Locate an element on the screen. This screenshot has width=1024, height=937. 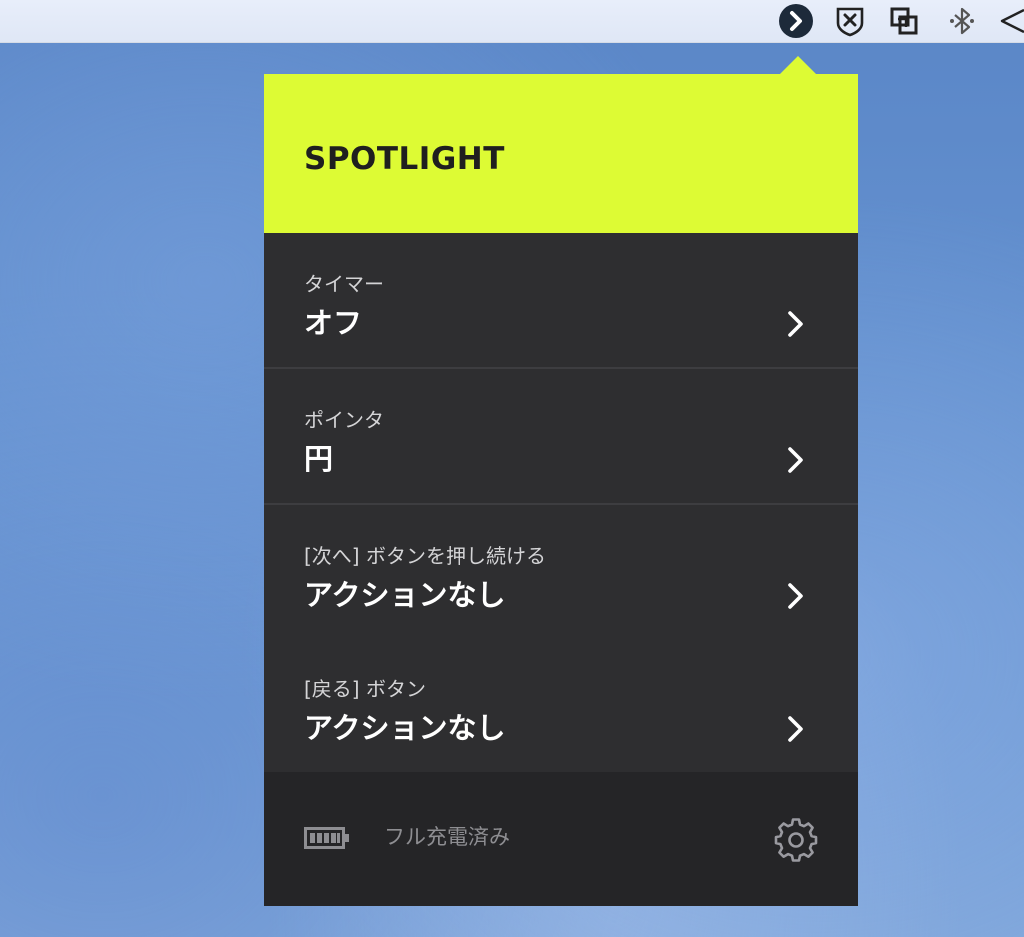
bluetooth-icon is located at coordinates (962, 21).